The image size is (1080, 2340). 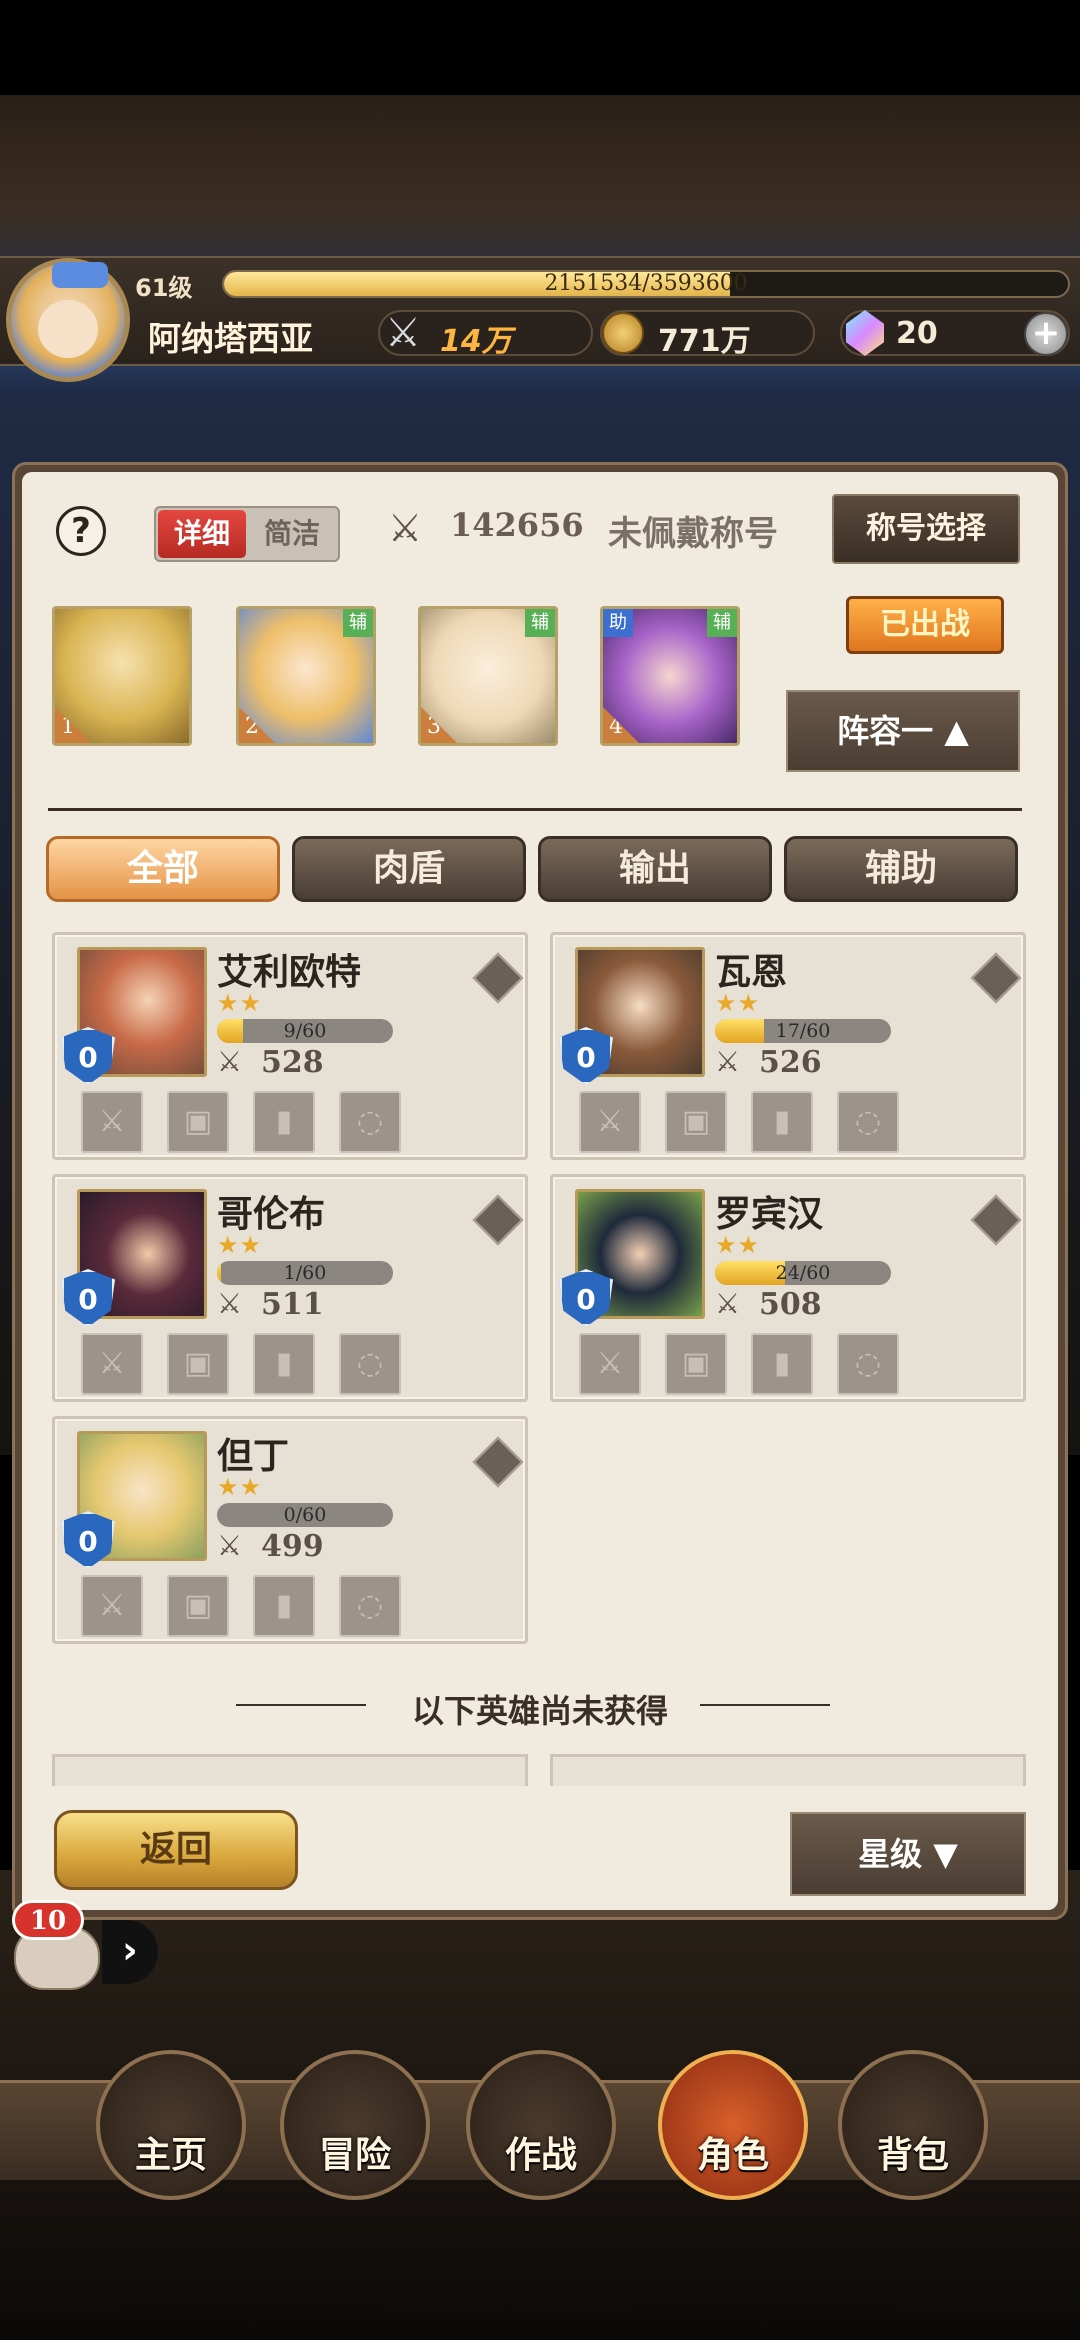 I want to click on title-select-button: 称号选择, so click(x=926, y=529).